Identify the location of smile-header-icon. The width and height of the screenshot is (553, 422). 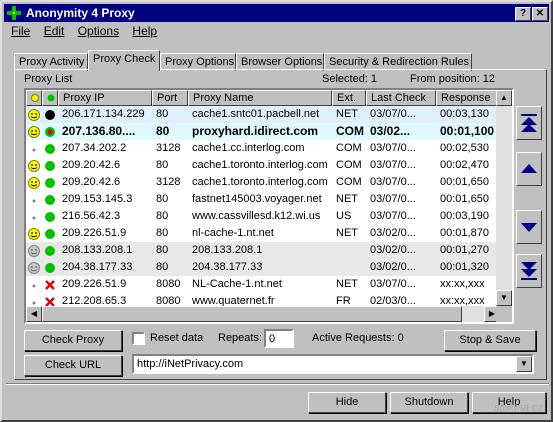
(35, 98).